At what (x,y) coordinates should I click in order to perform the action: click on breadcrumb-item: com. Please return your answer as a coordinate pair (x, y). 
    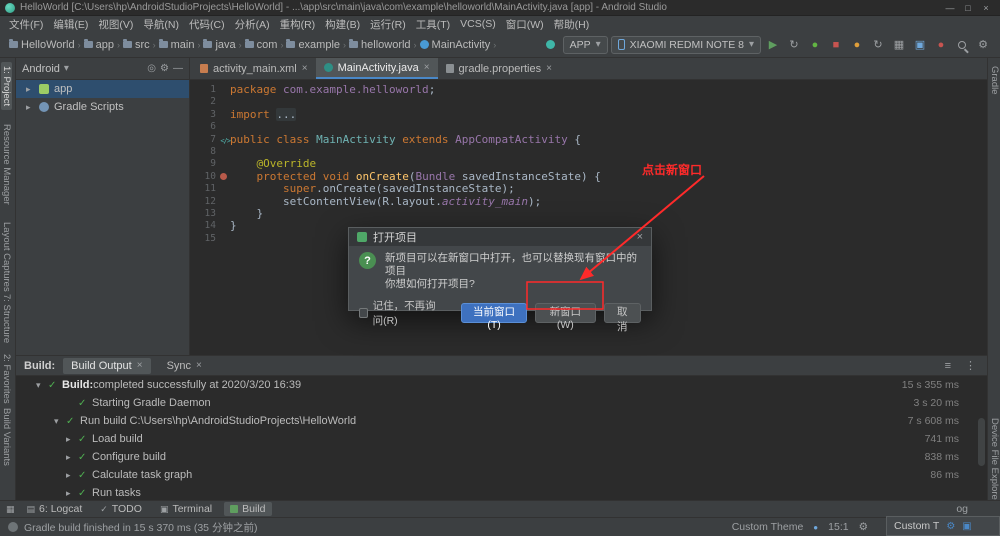
    Looking at the image, I should click on (261, 45).